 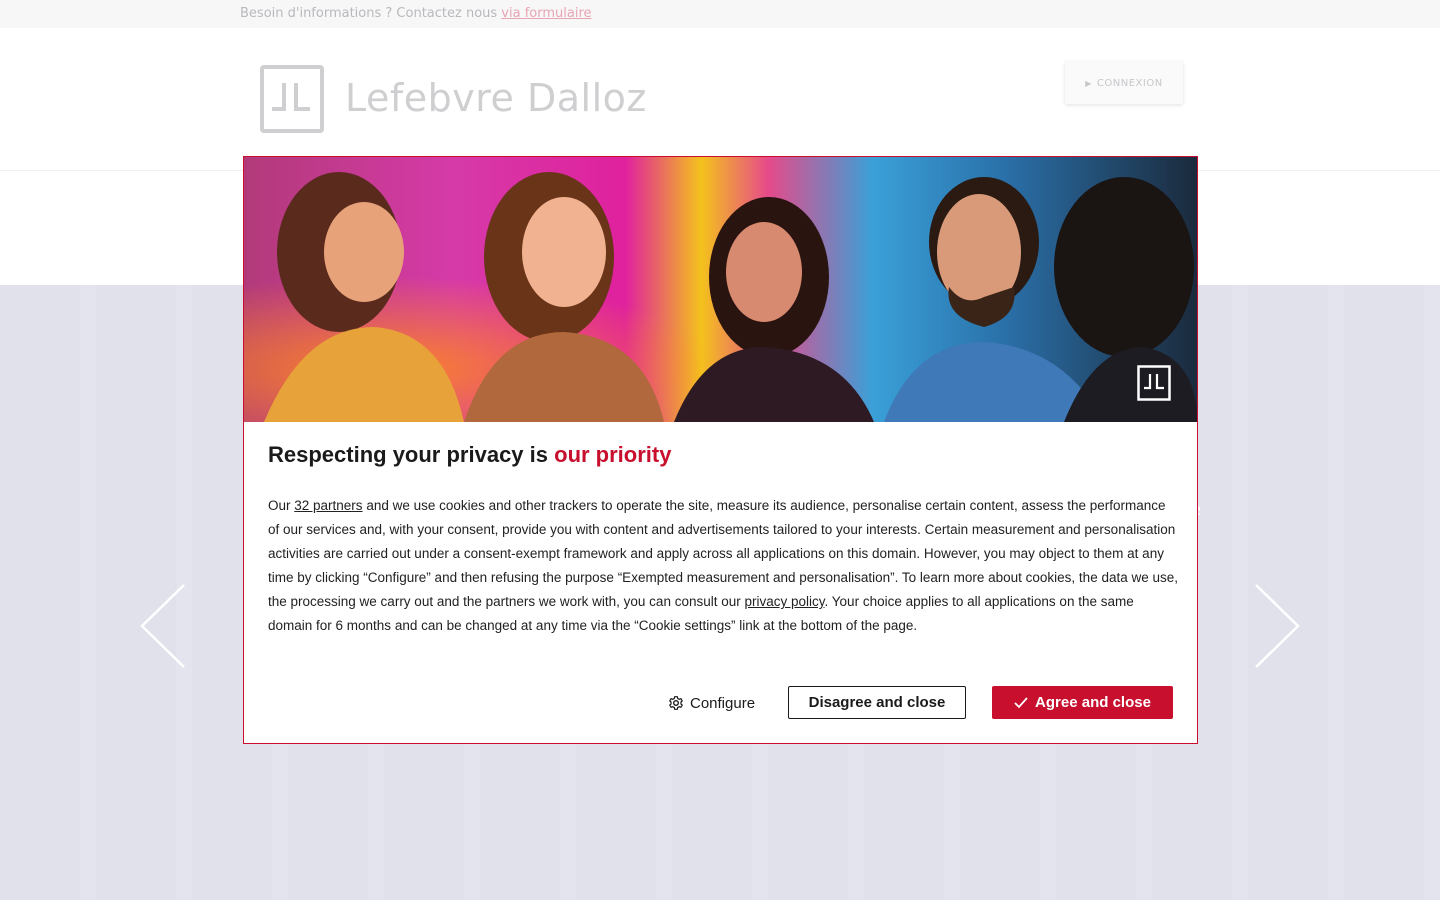 I want to click on agree-label: Agree and close, so click(x=1093, y=702).